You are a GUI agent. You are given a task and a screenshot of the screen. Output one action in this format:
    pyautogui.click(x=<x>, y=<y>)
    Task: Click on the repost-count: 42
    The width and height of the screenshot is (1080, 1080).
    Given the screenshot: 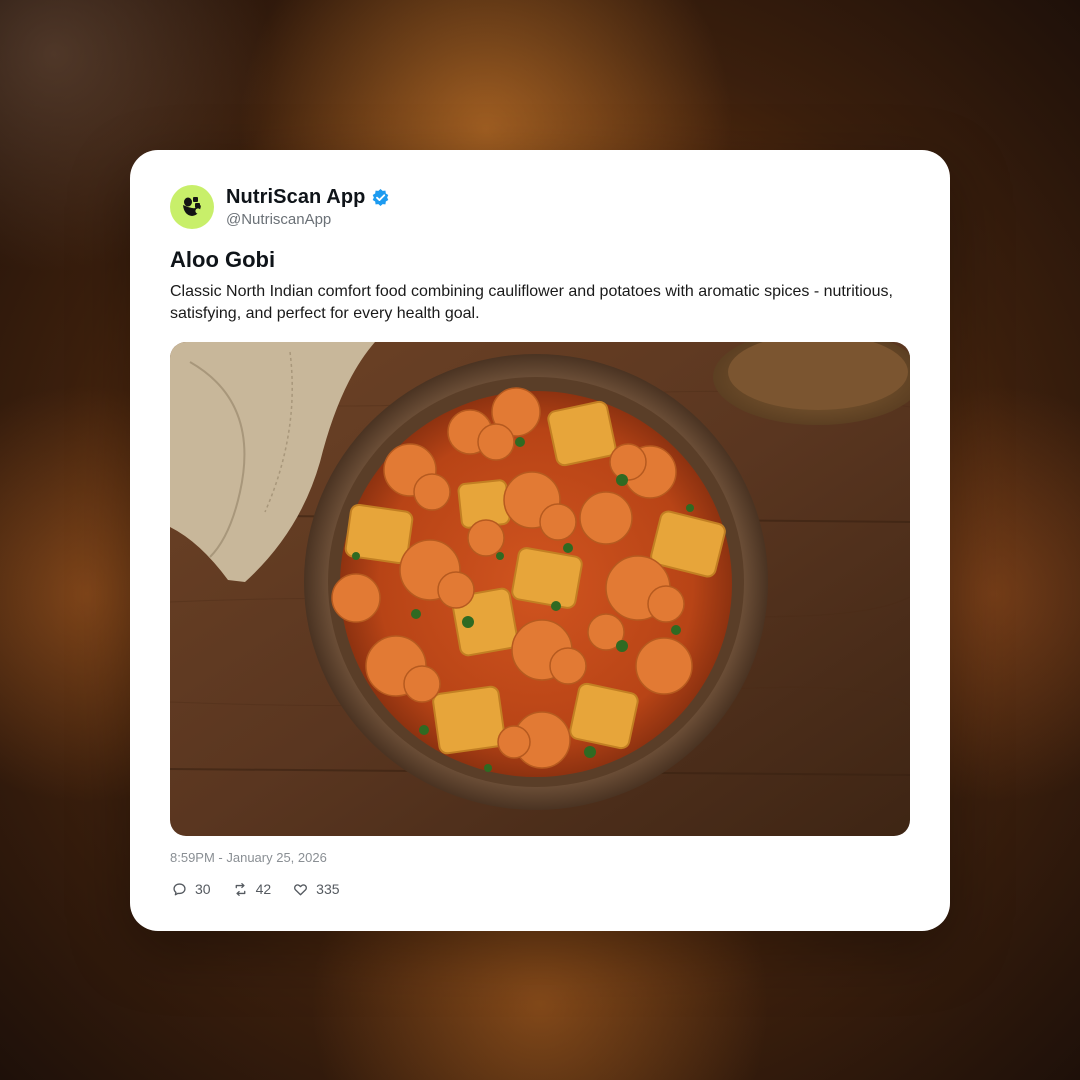 What is the action you would take?
    pyautogui.click(x=263, y=889)
    